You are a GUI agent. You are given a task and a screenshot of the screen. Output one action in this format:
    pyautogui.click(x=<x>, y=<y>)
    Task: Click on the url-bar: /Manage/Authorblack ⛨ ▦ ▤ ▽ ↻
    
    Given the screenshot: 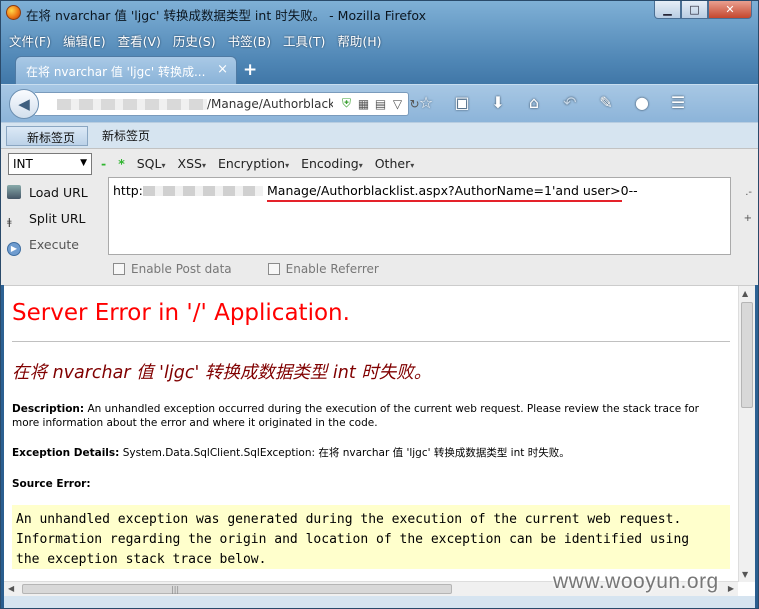 What is the action you would take?
    pyautogui.click(x=227, y=104)
    